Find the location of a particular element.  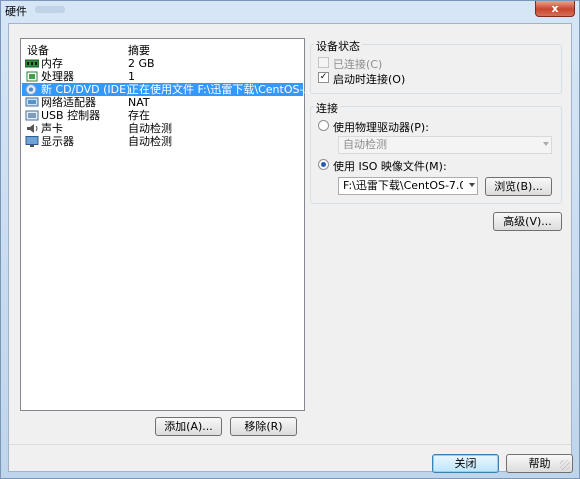

footer-divider is located at coordinates (290, 444).